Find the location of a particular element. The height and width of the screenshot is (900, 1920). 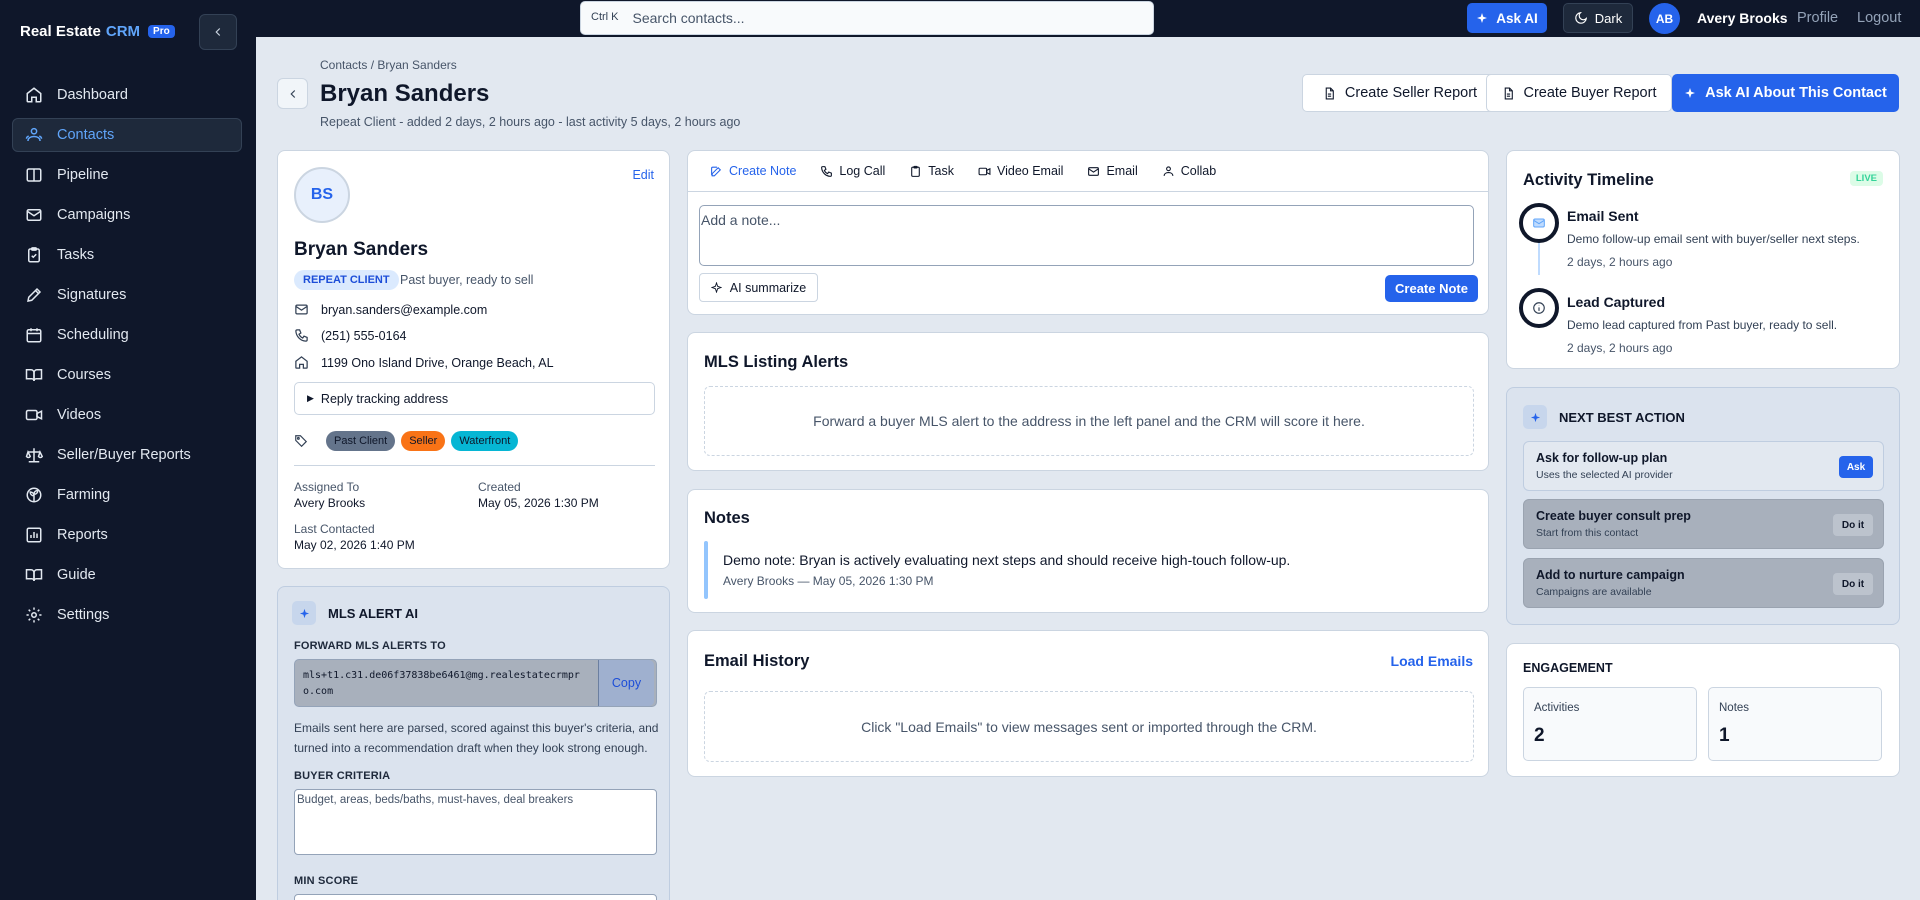

dark-label: Dark is located at coordinates (1608, 18).